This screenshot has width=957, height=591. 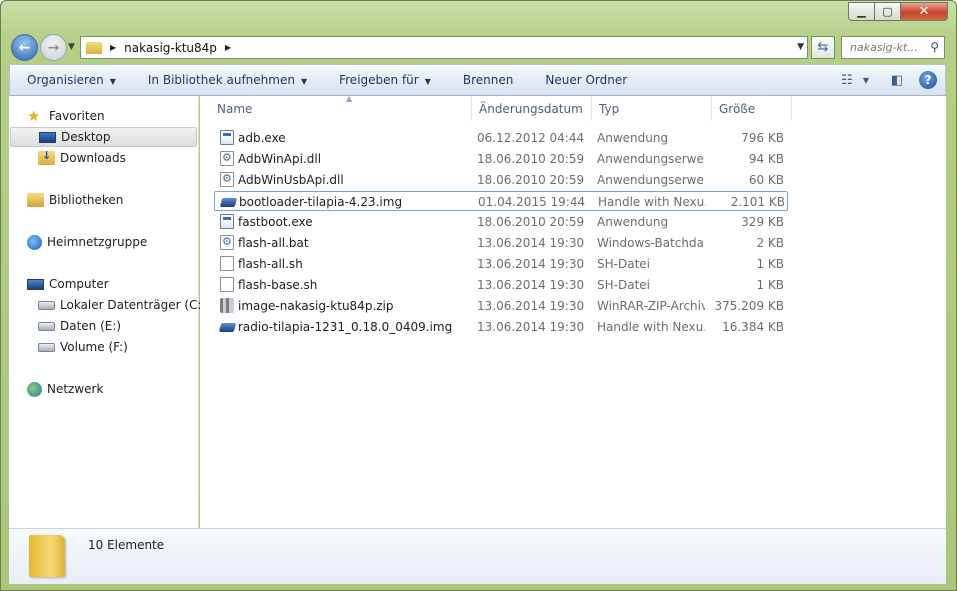 What do you see at coordinates (66, 116) in the screenshot?
I see `sidebar-item-favorites: ★ Favoriten` at bounding box center [66, 116].